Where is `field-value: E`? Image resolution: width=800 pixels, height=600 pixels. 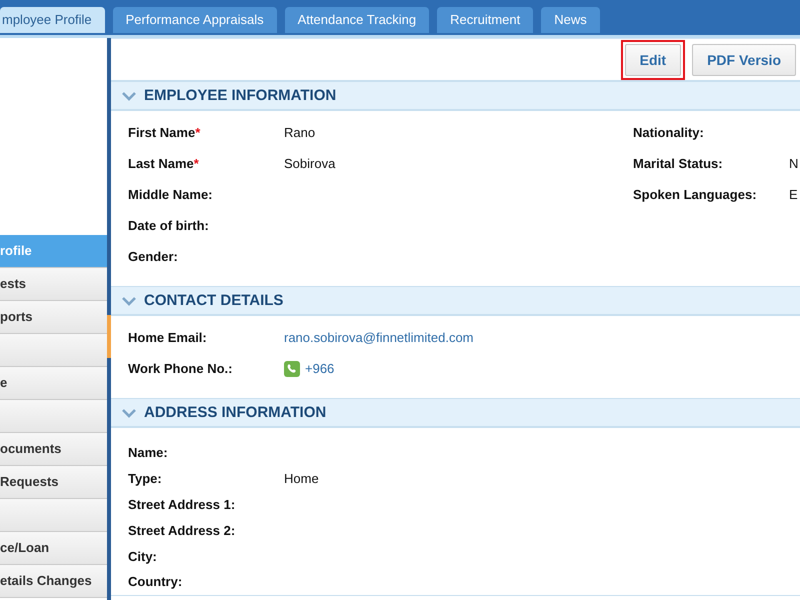
field-value: E is located at coordinates (793, 194).